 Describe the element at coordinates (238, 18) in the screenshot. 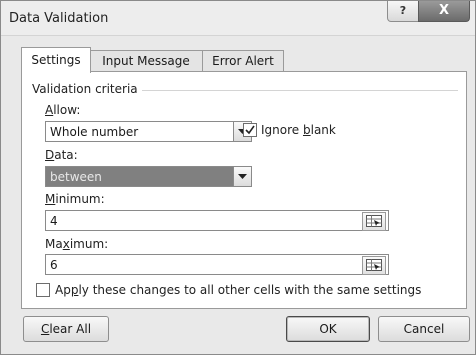

I see `title-bar: Data Validation ? X` at that location.